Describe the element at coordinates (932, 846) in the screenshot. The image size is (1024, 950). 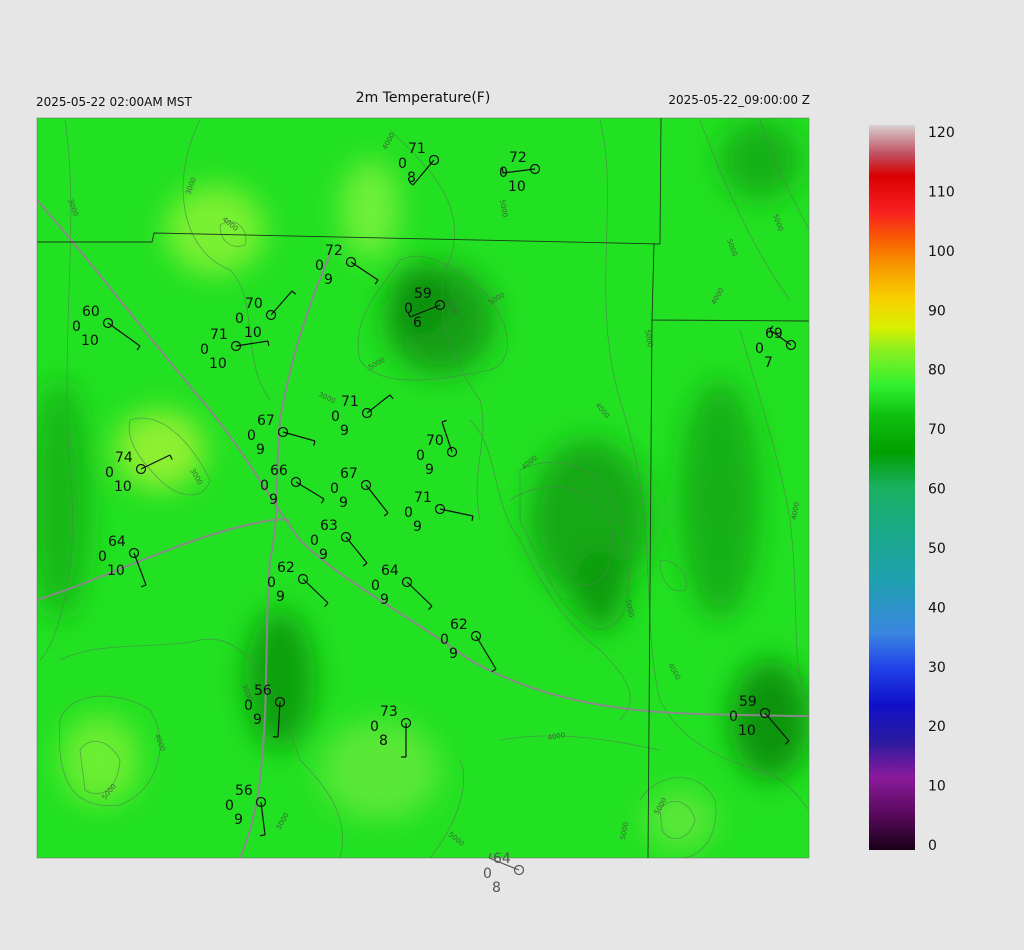
I see `colorbar-tick-label: 0` at that location.